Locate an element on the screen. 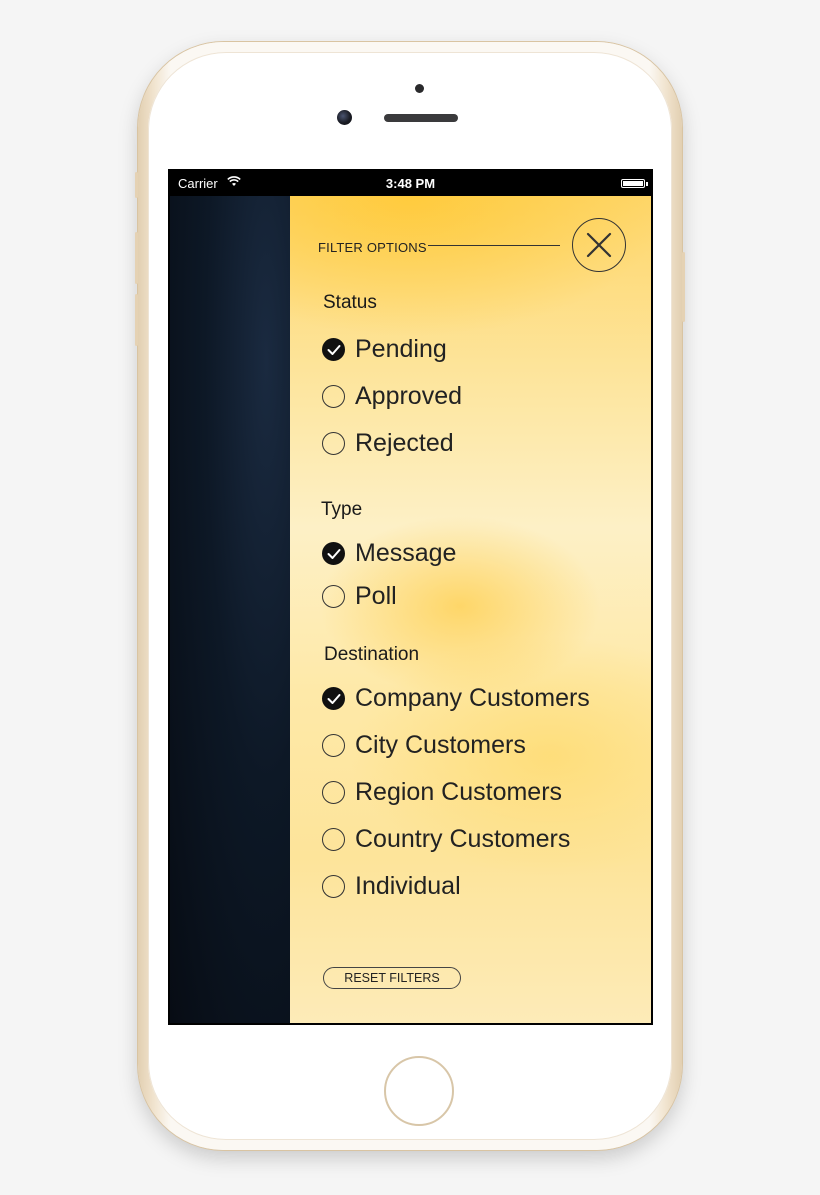 The width and height of the screenshot is (820, 1195). type-section-title: Type is located at coordinates (342, 509).